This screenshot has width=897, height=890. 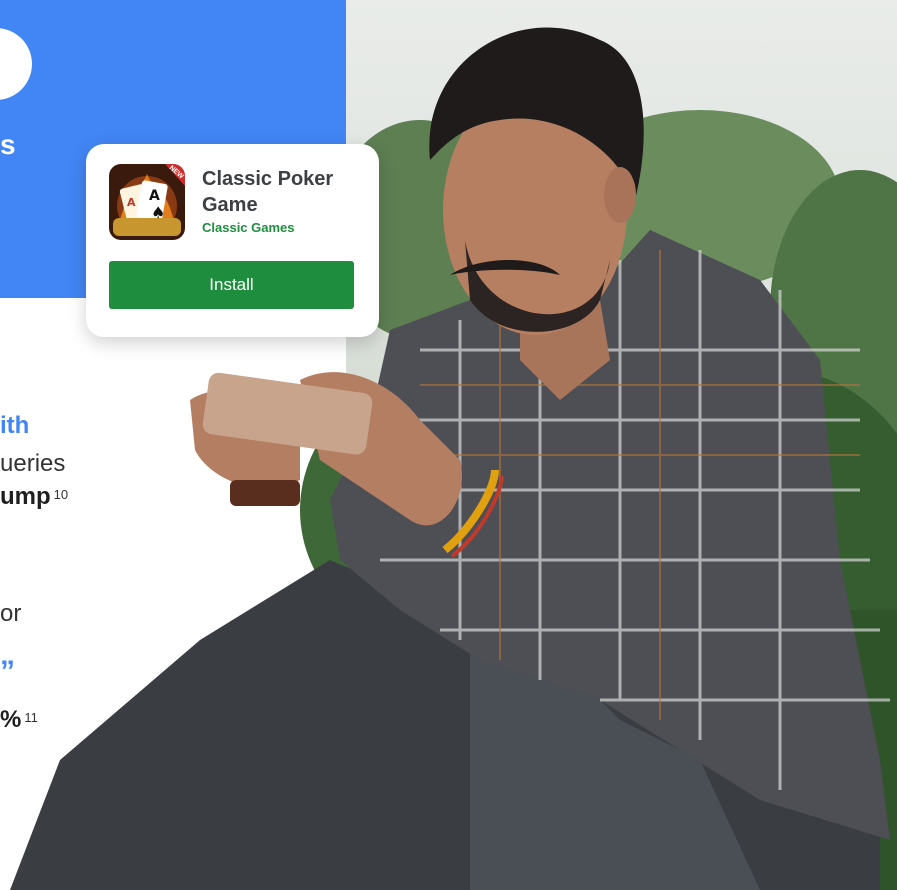 What do you see at coordinates (248, 227) in the screenshot?
I see `app-developer: Classic Games` at bounding box center [248, 227].